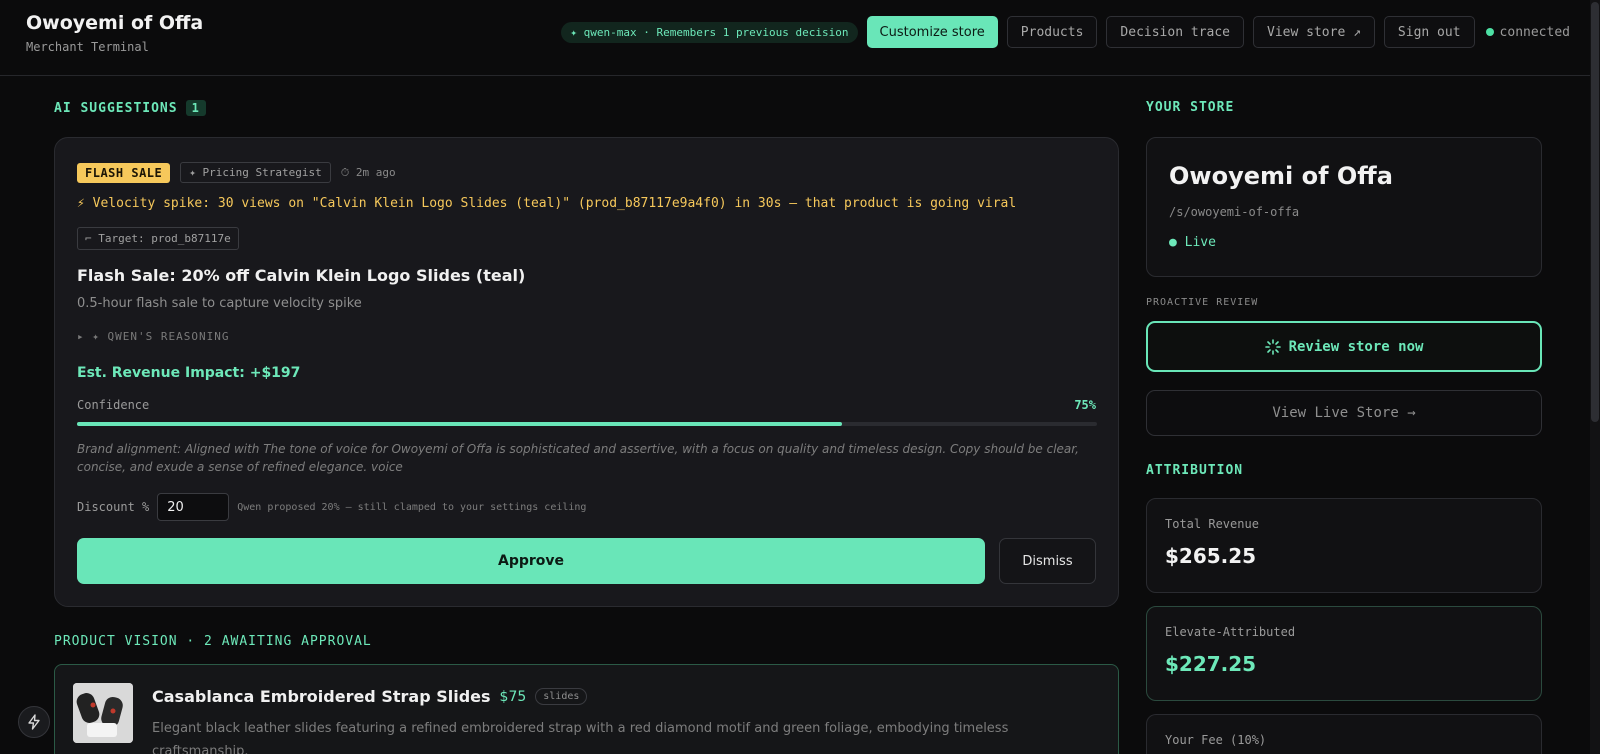 The height and width of the screenshot is (754, 1600). What do you see at coordinates (1489, 32) in the screenshot?
I see `status-dot-icon` at bounding box center [1489, 32].